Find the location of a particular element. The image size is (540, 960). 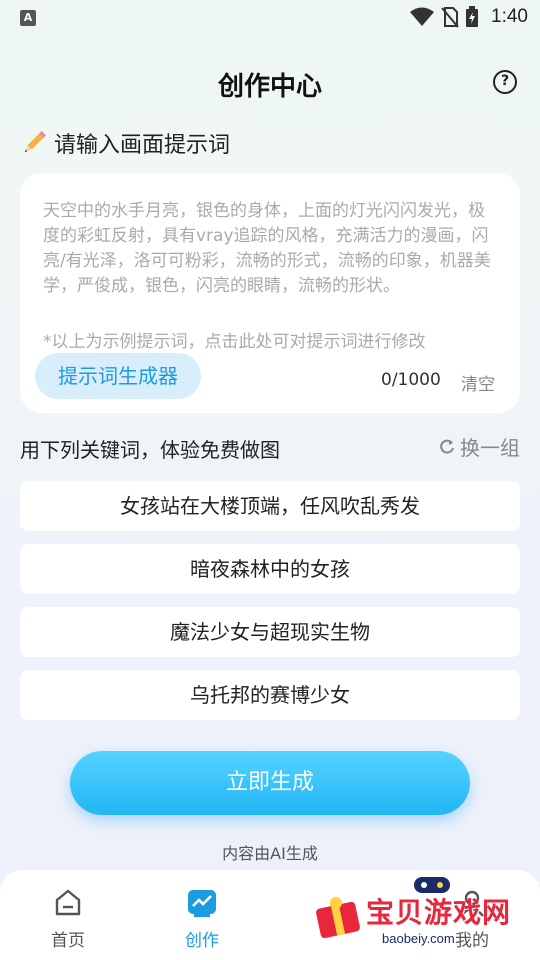

keywords-heading: 用下列关键词，体验免费做图 is located at coordinates (150, 450).